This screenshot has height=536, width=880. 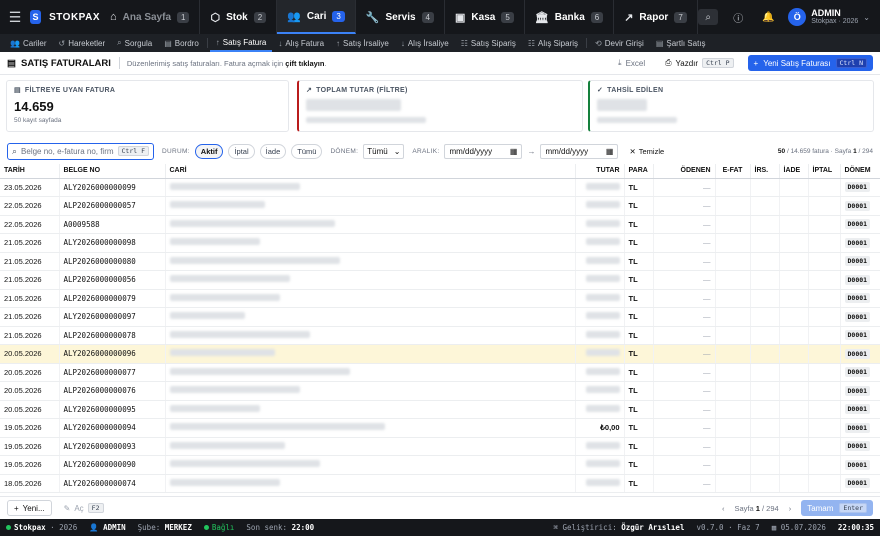 I want to click on tab-banka: 🏛 Banka 6, so click(x=570, y=17).